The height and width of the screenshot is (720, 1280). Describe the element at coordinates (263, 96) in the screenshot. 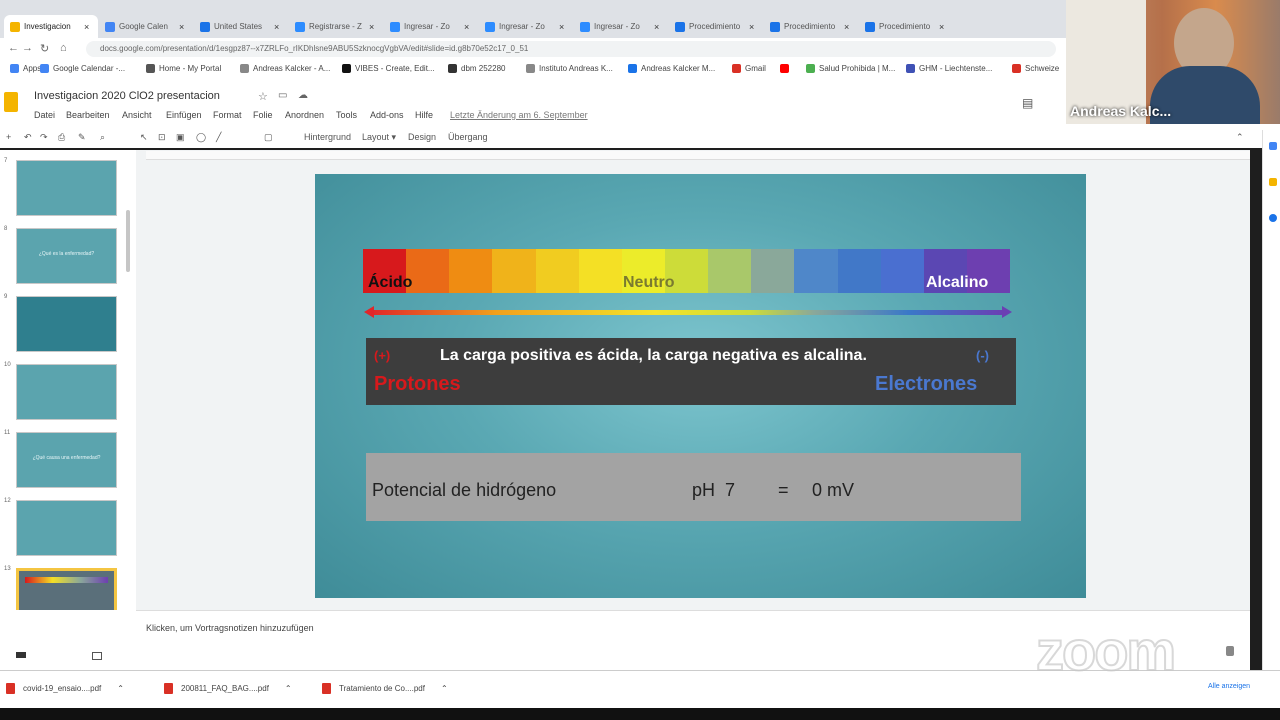

I see `star-icon: ☆` at that location.